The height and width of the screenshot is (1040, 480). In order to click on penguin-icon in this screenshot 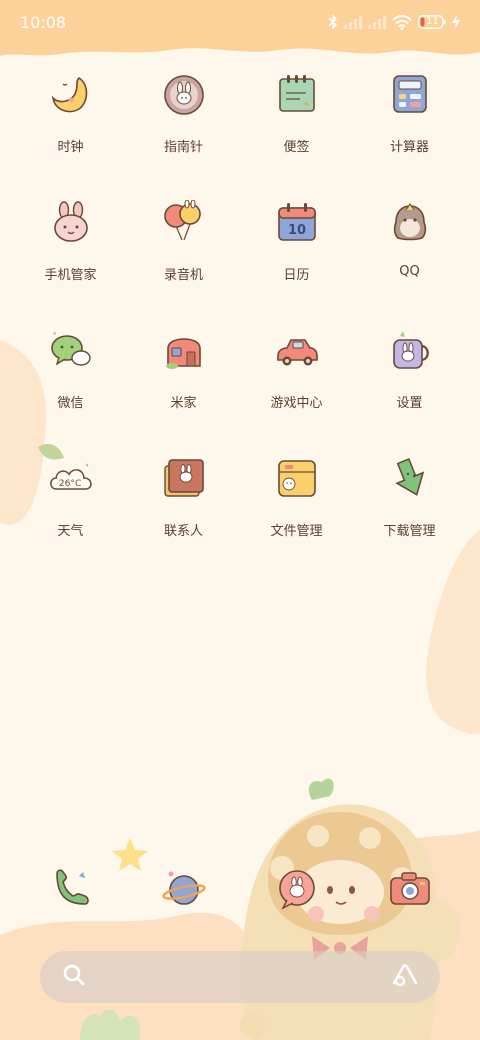, I will do `click(410, 222)`.